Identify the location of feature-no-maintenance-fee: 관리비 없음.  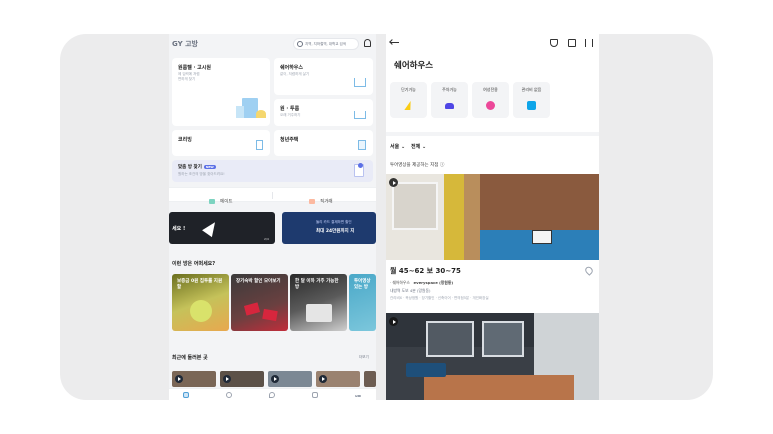
(531, 100).